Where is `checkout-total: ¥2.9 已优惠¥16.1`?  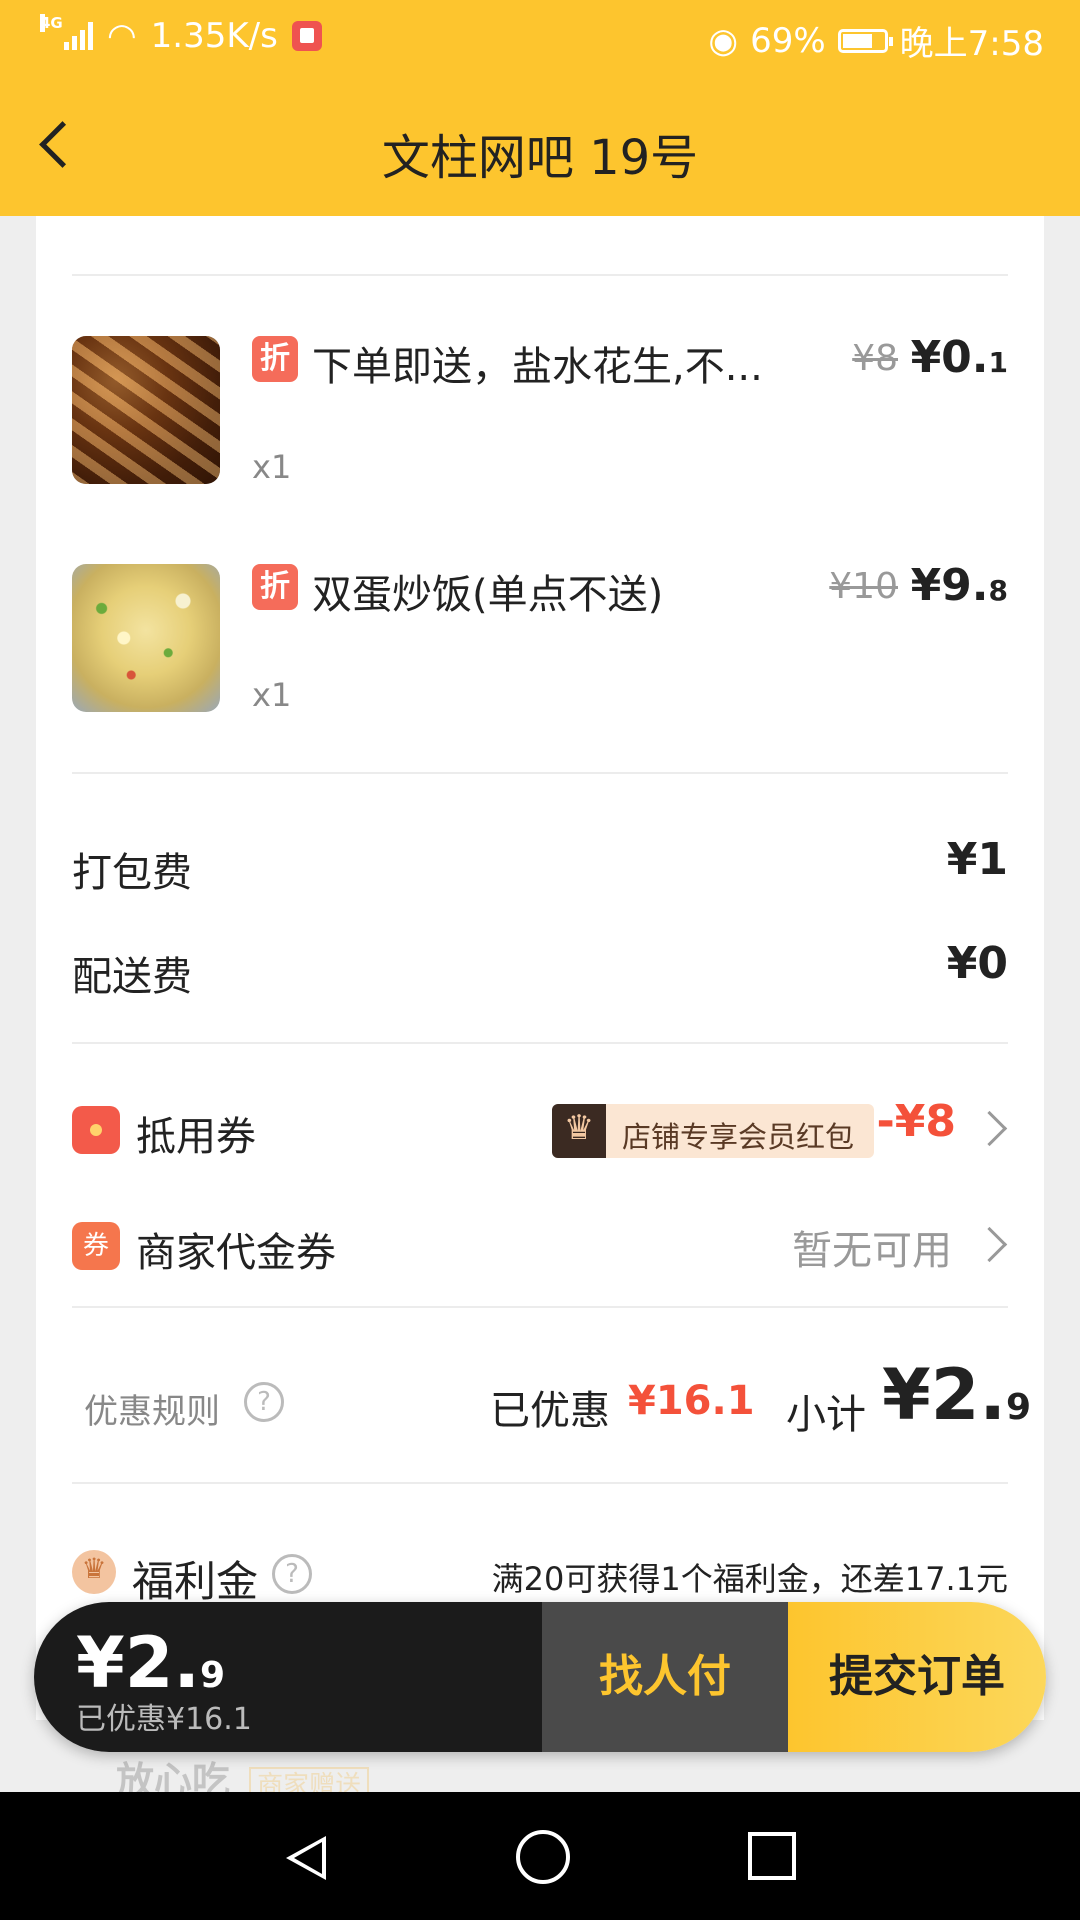
checkout-total: ¥2.9 已优惠¥16.1 is located at coordinates (288, 1677).